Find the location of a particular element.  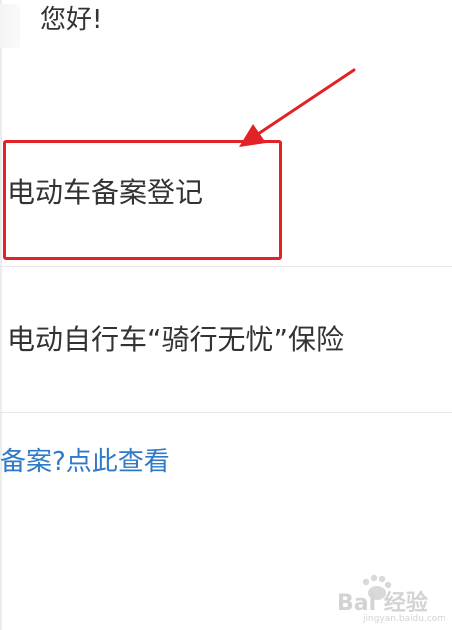

watermark-brand: Bai 经验 is located at coordinates (382, 603).